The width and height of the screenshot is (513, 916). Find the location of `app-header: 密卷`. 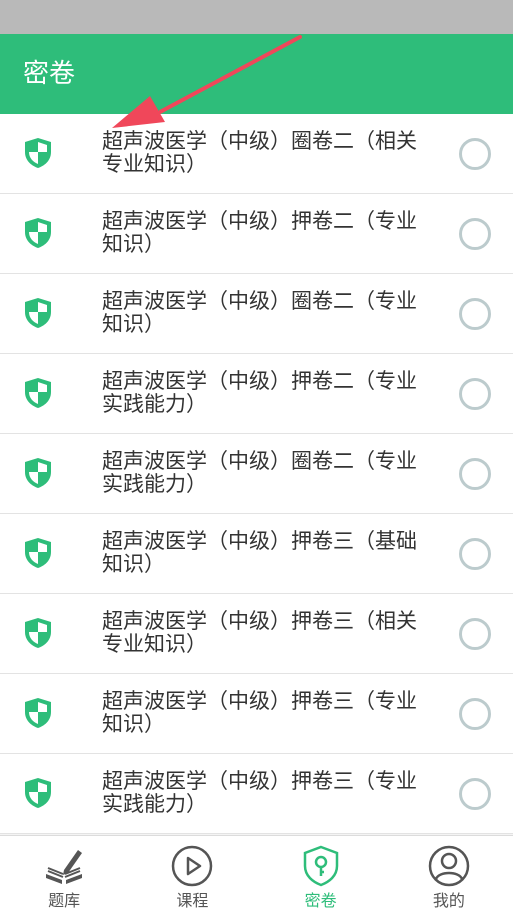

app-header: 密卷 is located at coordinates (256, 74).